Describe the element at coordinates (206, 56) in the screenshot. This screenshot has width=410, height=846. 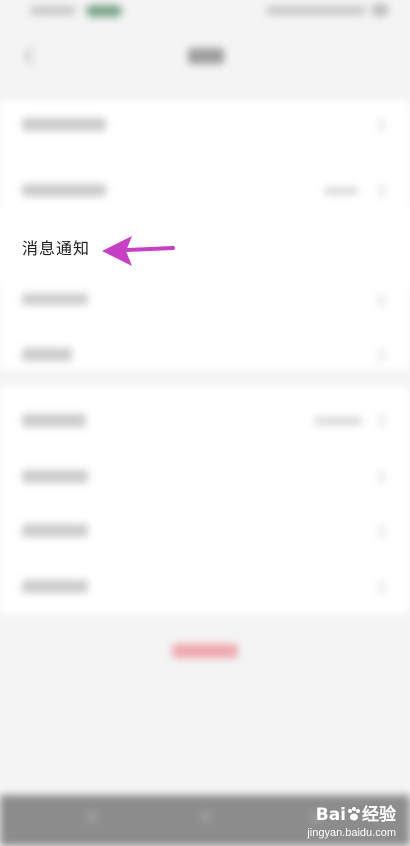
I see `page-title-blurred` at that location.